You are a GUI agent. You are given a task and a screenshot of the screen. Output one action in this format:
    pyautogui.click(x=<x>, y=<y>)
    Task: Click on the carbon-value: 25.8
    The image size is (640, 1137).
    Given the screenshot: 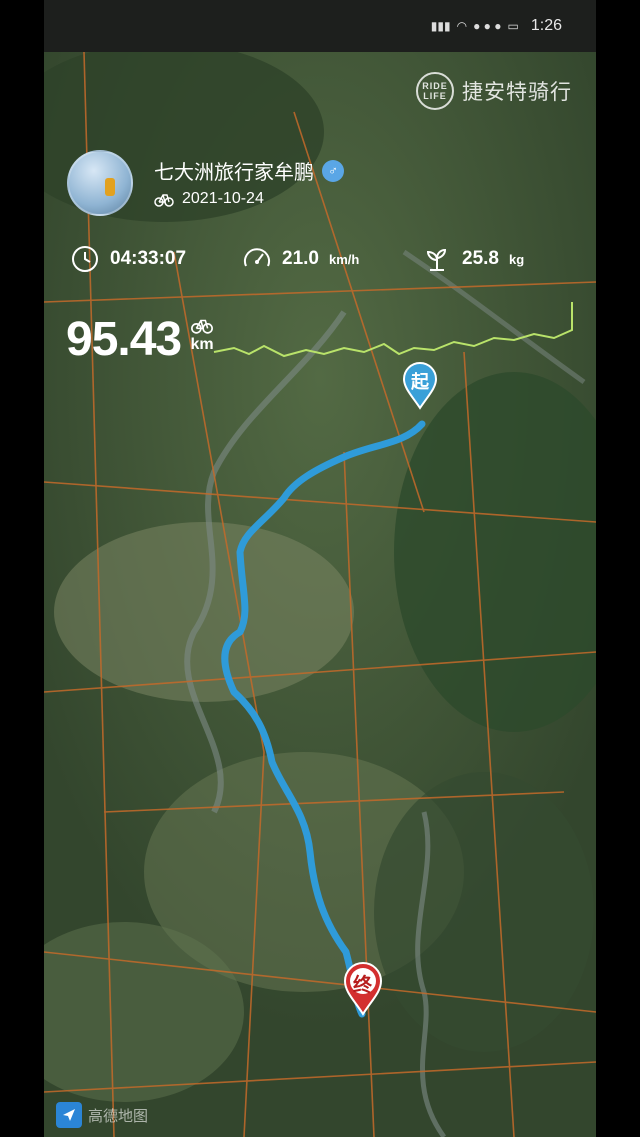 What is the action you would take?
    pyautogui.click(x=480, y=258)
    